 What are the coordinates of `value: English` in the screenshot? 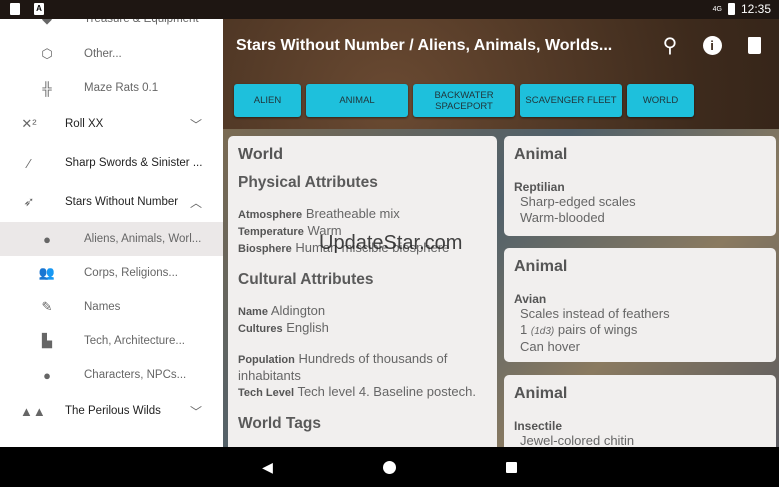 It's located at (307, 327).